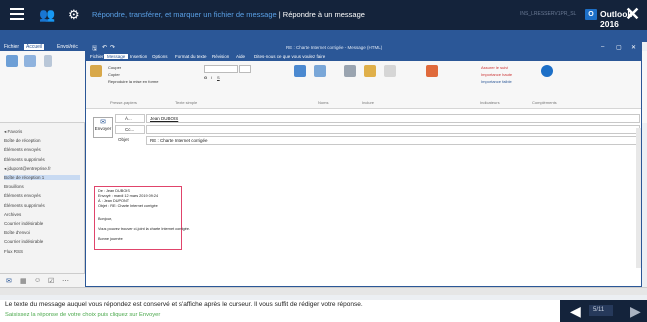 This screenshot has width=647, height=322. I want to click on subject-field: RE : Charte Internet corrigée, so click(393, 140).